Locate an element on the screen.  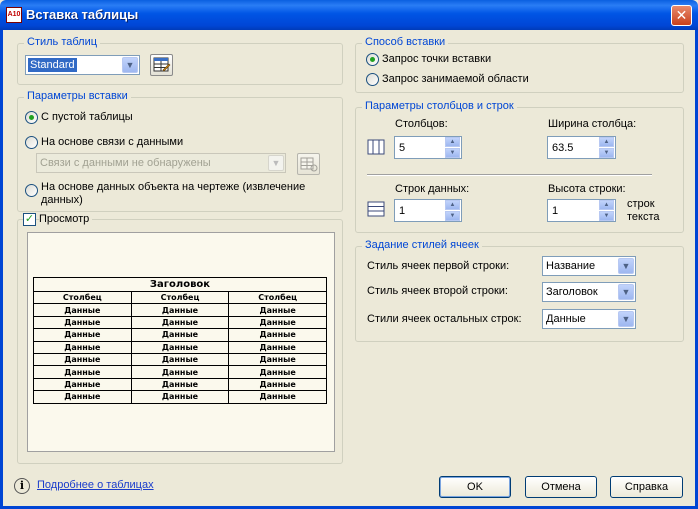
columns-spinner: 5 ▲ ▼ is located at coordinates (428, 147).